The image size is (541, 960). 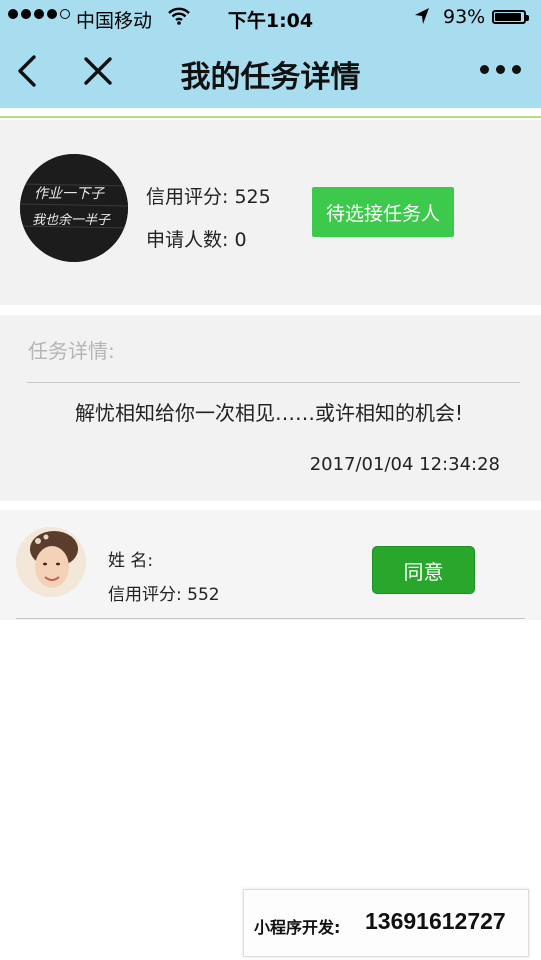 What do you see at coordinates (404, 464) in the screenshot?
I see `task-date: 2017/01/04 12:34:28` at bounding box center [404, 464].